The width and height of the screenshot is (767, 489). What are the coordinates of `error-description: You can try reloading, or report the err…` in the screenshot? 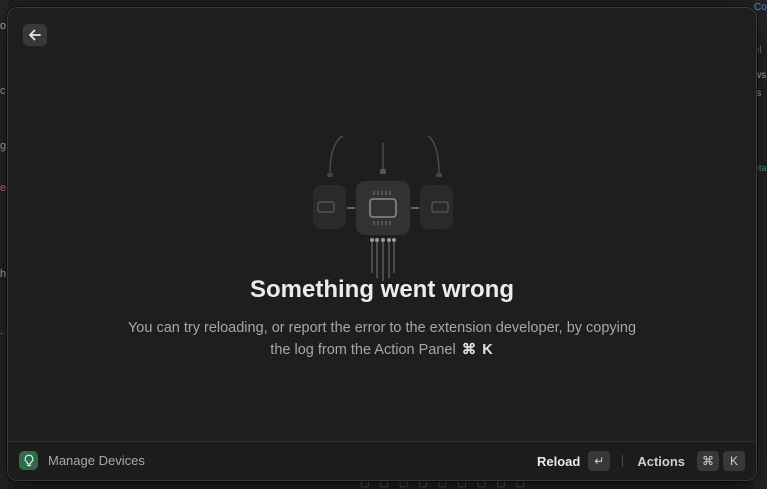 It's located at (382, 339).